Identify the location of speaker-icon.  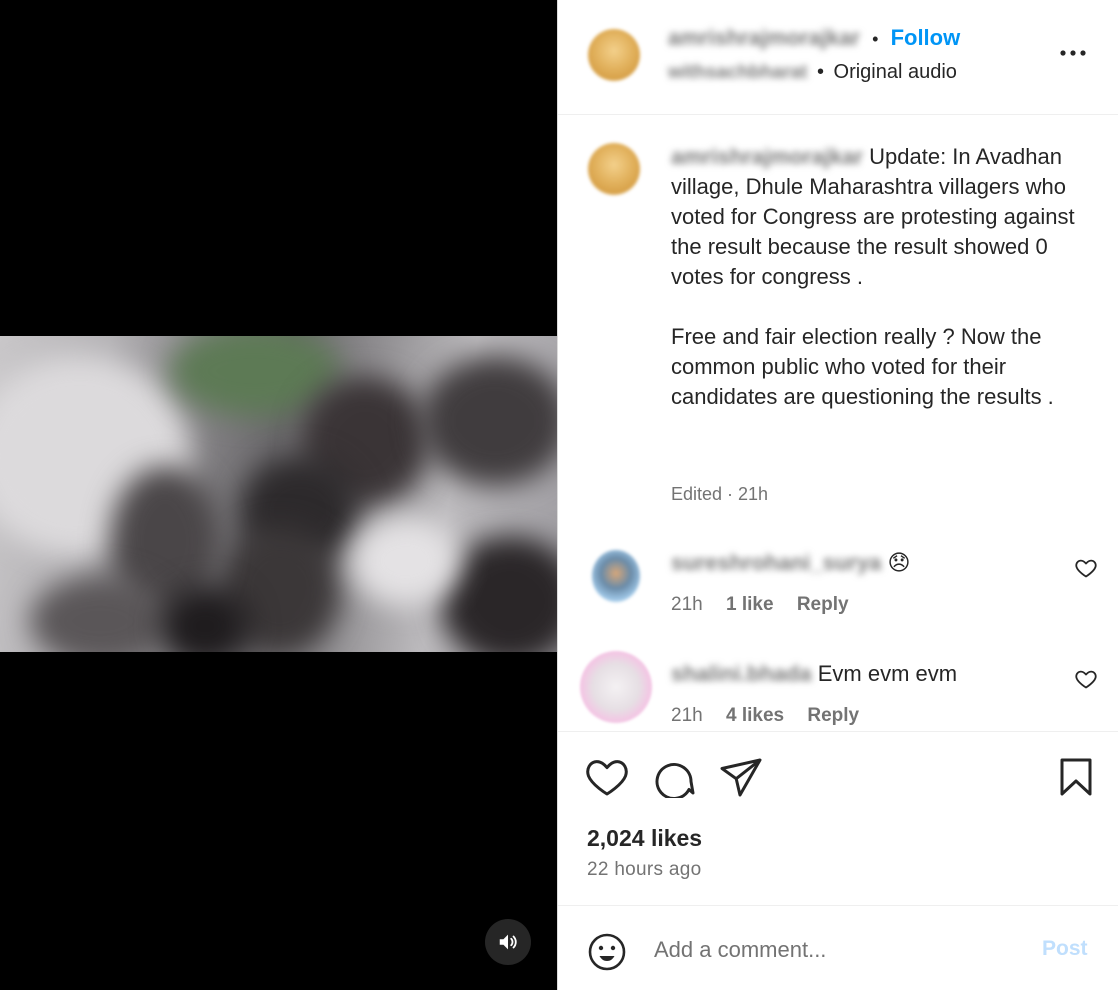
(508, 942).